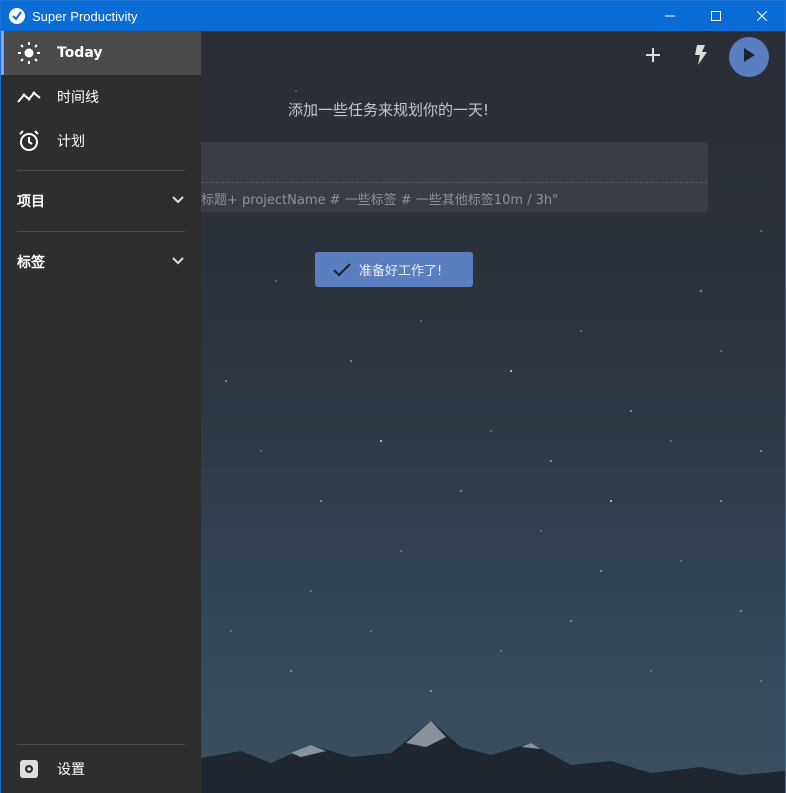 The image size is (786, 793). Describe the element at coordinates (29, 769) in the screenshot. I see `gear-icon` at that location.